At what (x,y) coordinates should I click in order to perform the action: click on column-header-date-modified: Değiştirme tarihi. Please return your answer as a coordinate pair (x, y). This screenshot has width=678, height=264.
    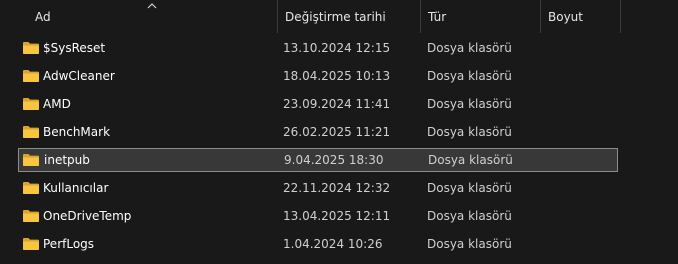
    Looking at the image, I should click on (349, 16).